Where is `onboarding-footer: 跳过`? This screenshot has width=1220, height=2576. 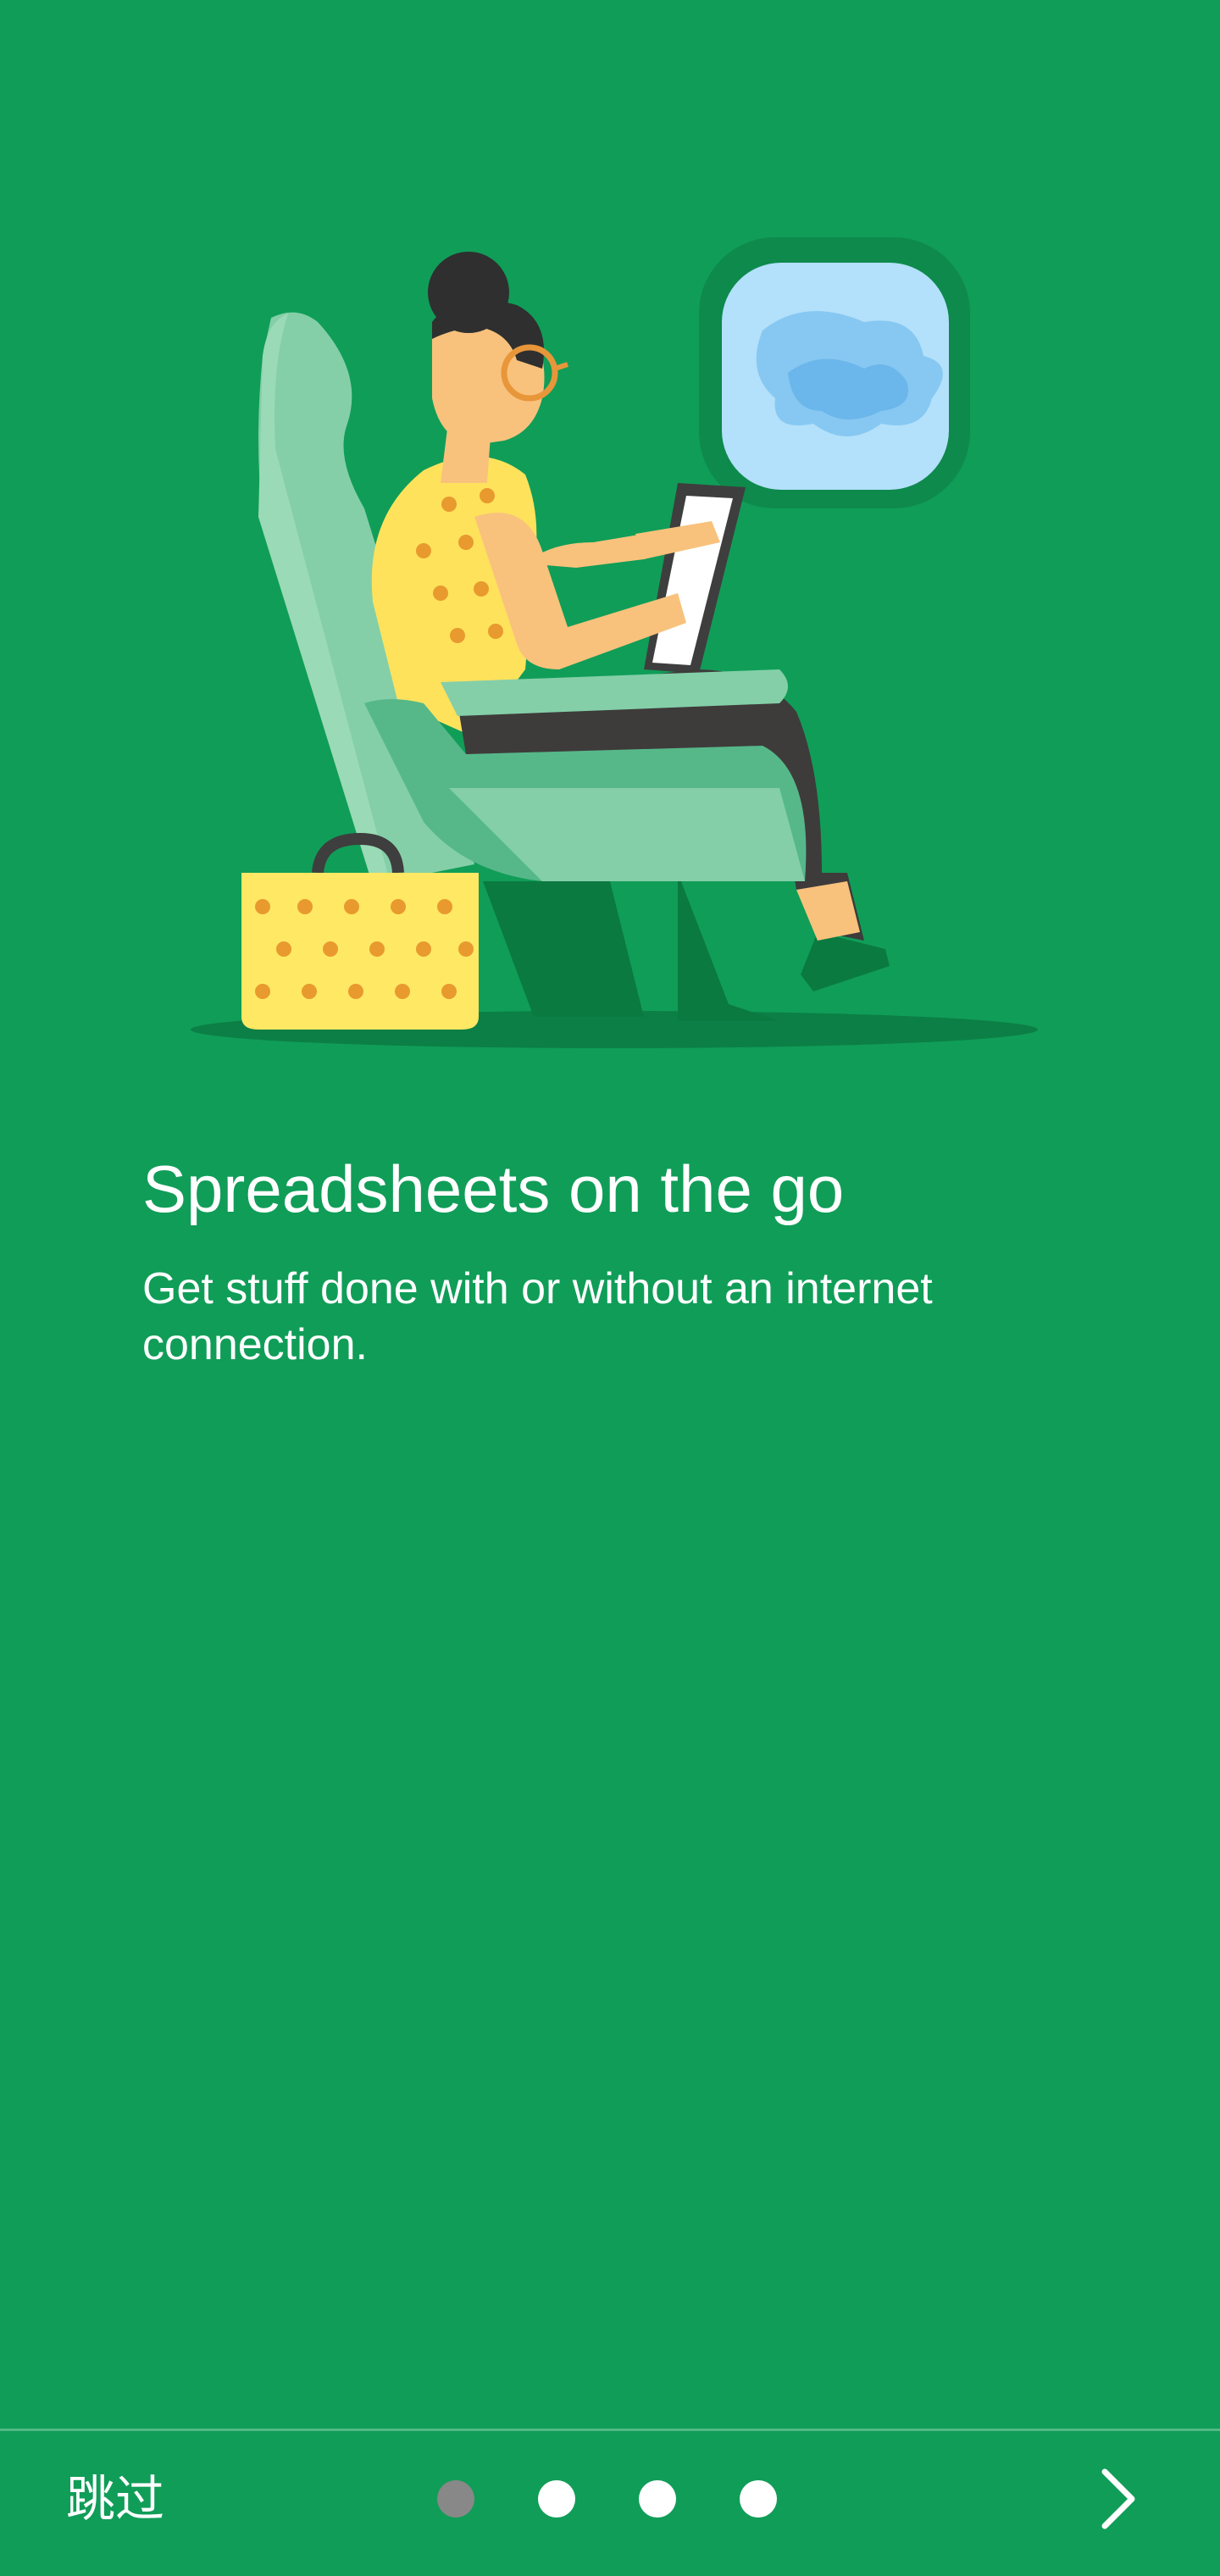
onboarding-footer: 跳过 is located at coordinates (610, 2503).